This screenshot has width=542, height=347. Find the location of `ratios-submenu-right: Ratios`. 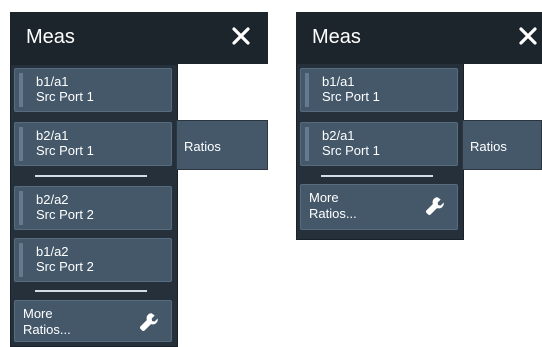

ratios-submenu-right: Ratios is located at coordinates (502, 145).